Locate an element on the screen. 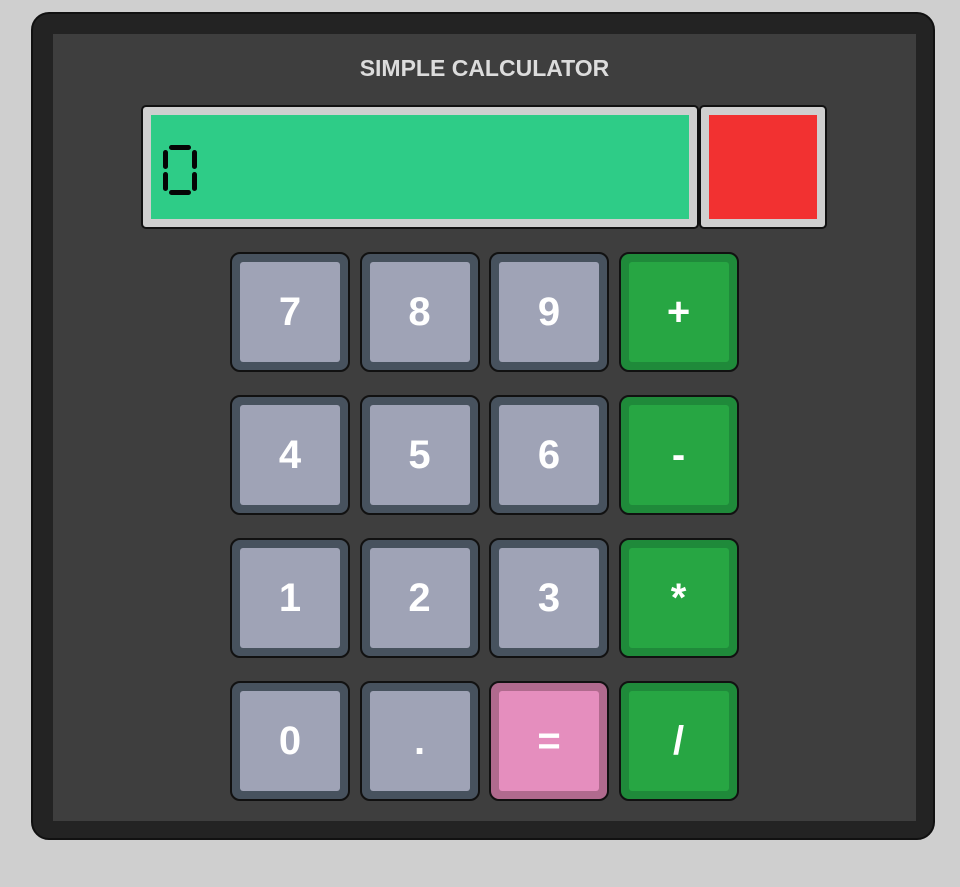  key-label: 3 is located at coordinates (549, 598).